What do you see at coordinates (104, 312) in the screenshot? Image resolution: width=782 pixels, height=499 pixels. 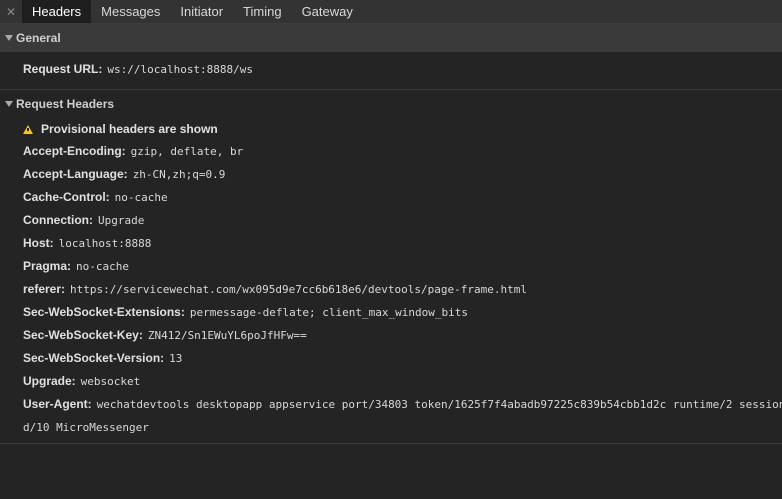 I see `header-key: Sec-WebSocket-Extensions:` at bounding box center [104, 312].